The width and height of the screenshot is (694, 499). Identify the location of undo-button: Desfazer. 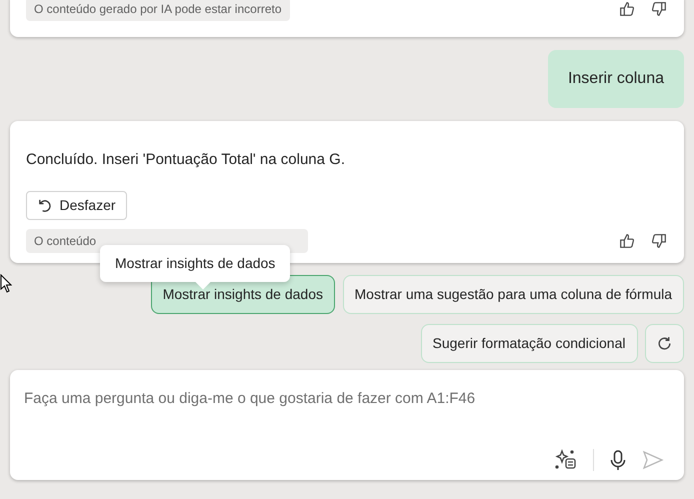
(76, 205).